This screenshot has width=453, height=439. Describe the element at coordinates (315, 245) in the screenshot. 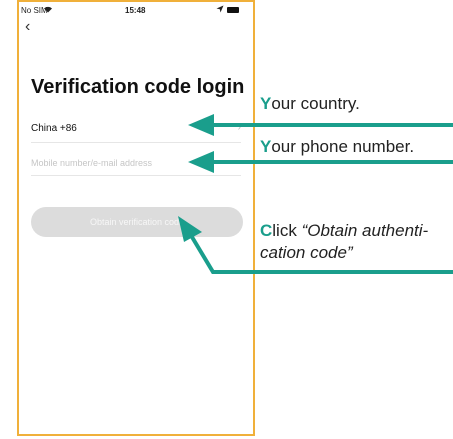

I see `obtain-arrow` at that location.